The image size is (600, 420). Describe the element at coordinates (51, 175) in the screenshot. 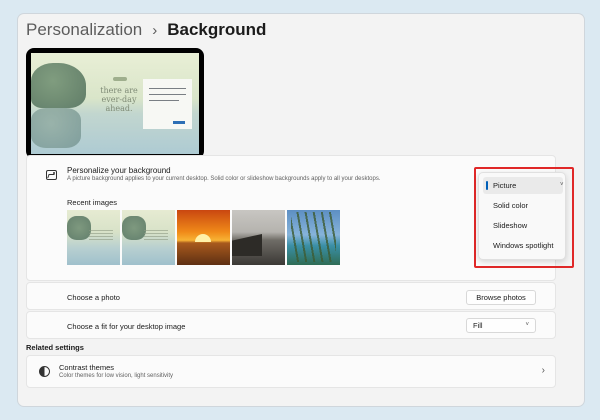

I see `picture-icon` at that location.